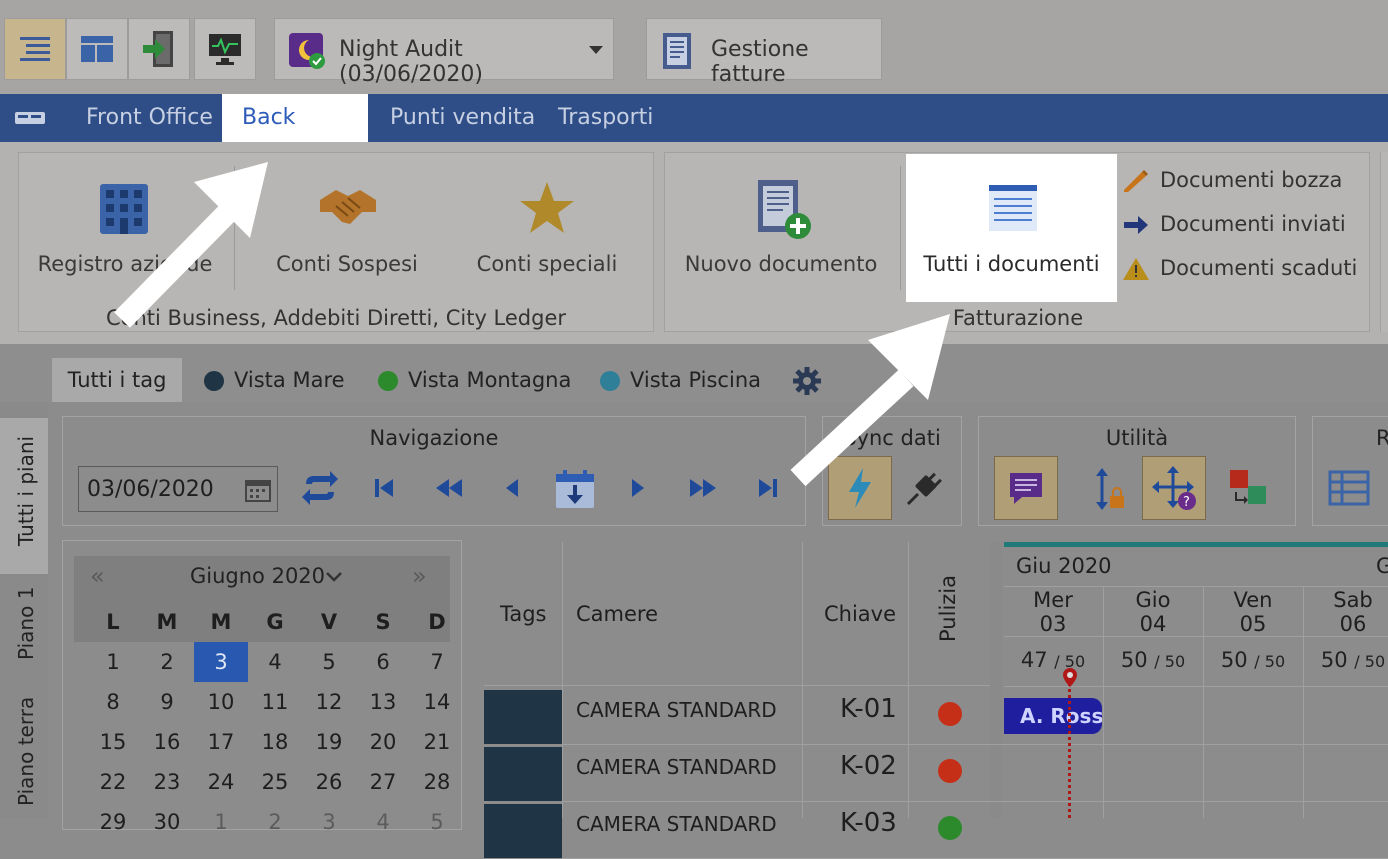 The image size is (1388, 859). Describe the element at coordinates (784, 209) in the screenshot. I see `new-document-icon` at that location.